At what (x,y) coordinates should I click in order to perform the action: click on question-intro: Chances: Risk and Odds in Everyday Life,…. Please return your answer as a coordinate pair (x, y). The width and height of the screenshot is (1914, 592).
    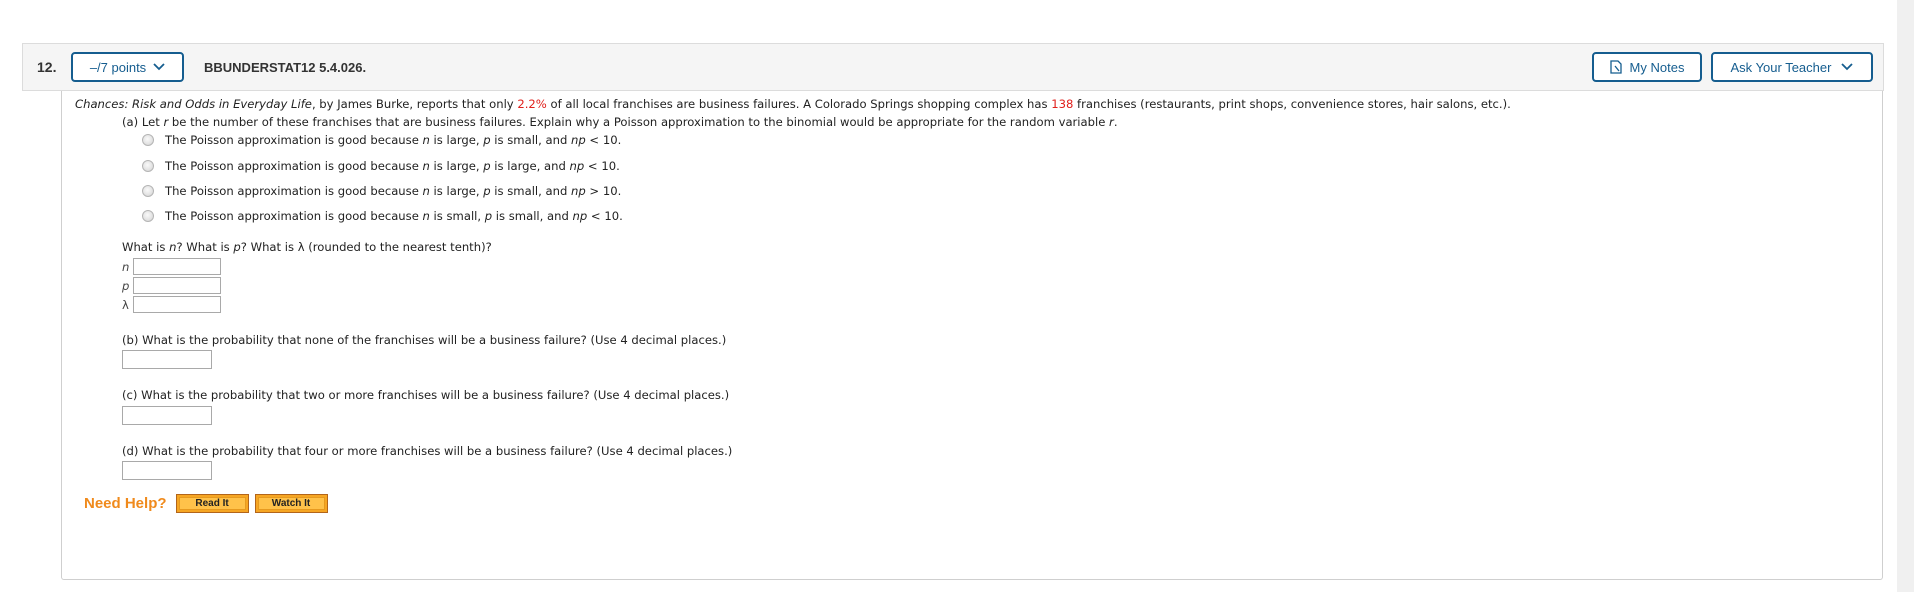
    Looking at the image, I should click on (793, 104).